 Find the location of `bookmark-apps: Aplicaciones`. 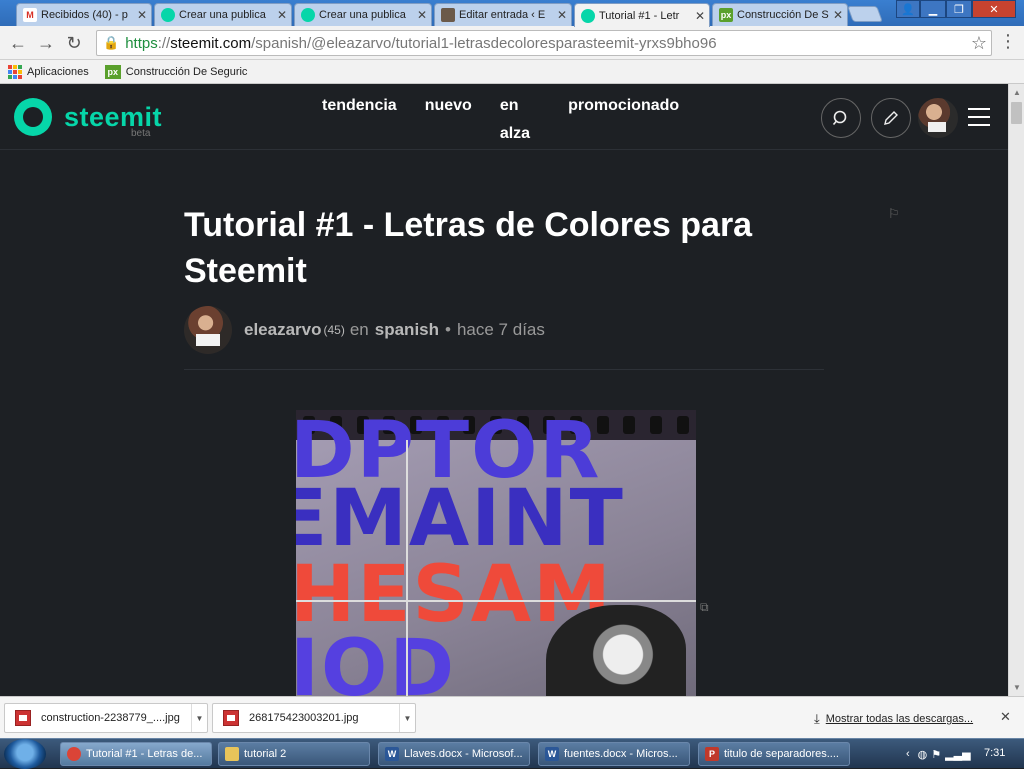

bookmark-apps: Aplicaciones is located at coordinates (48, 71).